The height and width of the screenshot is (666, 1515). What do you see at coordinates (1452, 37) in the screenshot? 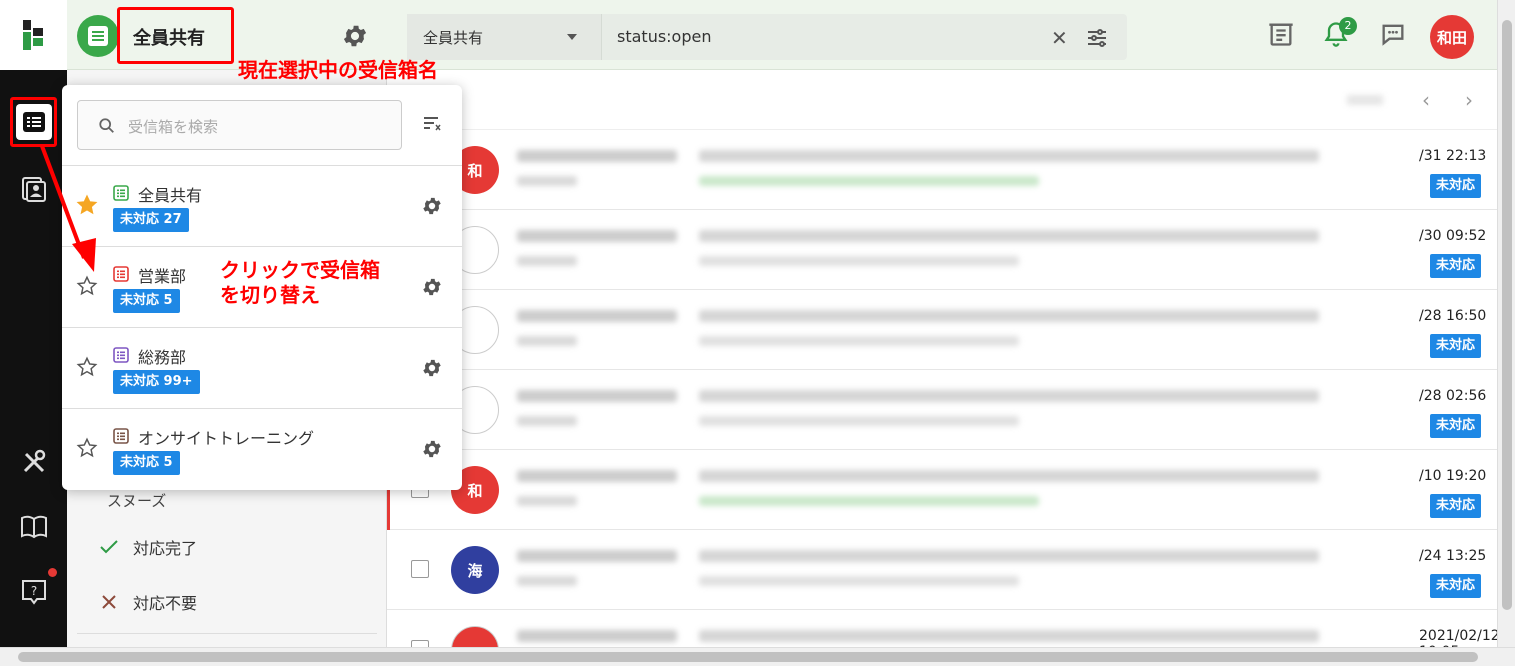
I see `user-avatar: 和田` at bounding box center [1452, 37].